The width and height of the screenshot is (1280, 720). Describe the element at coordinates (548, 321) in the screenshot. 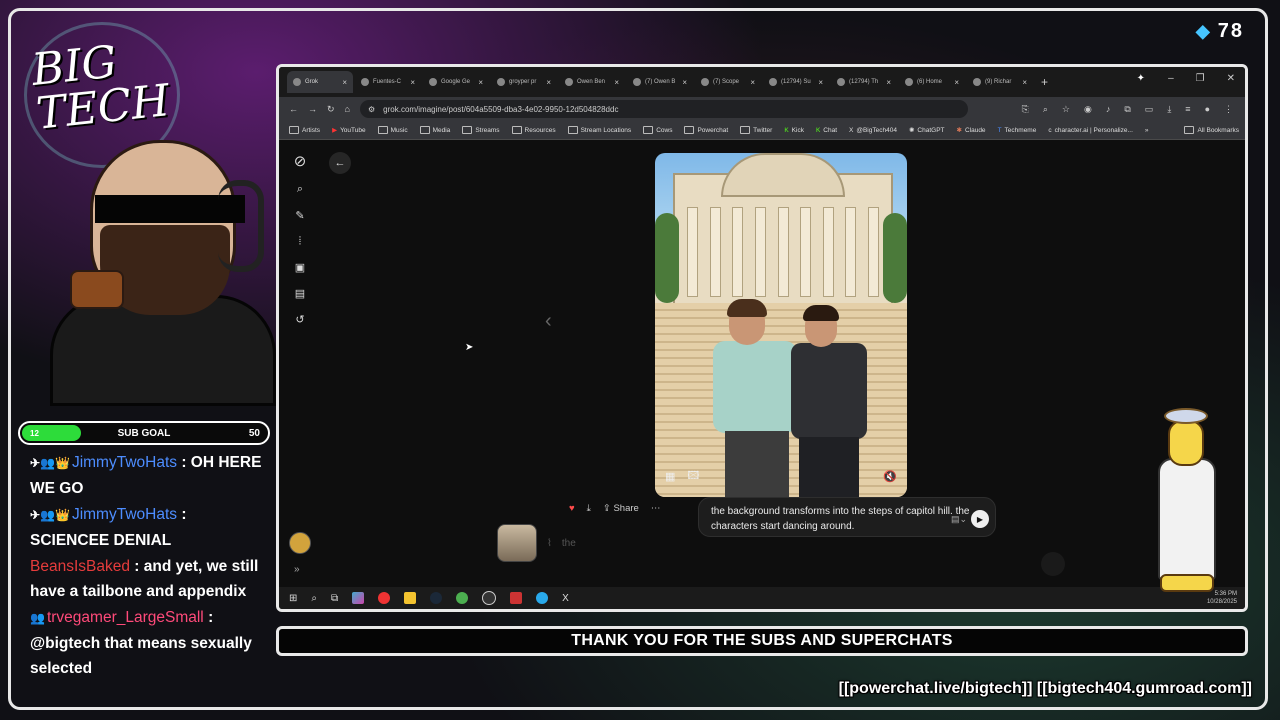

I see `previous-image-chevron-icon: ‹` at that location.